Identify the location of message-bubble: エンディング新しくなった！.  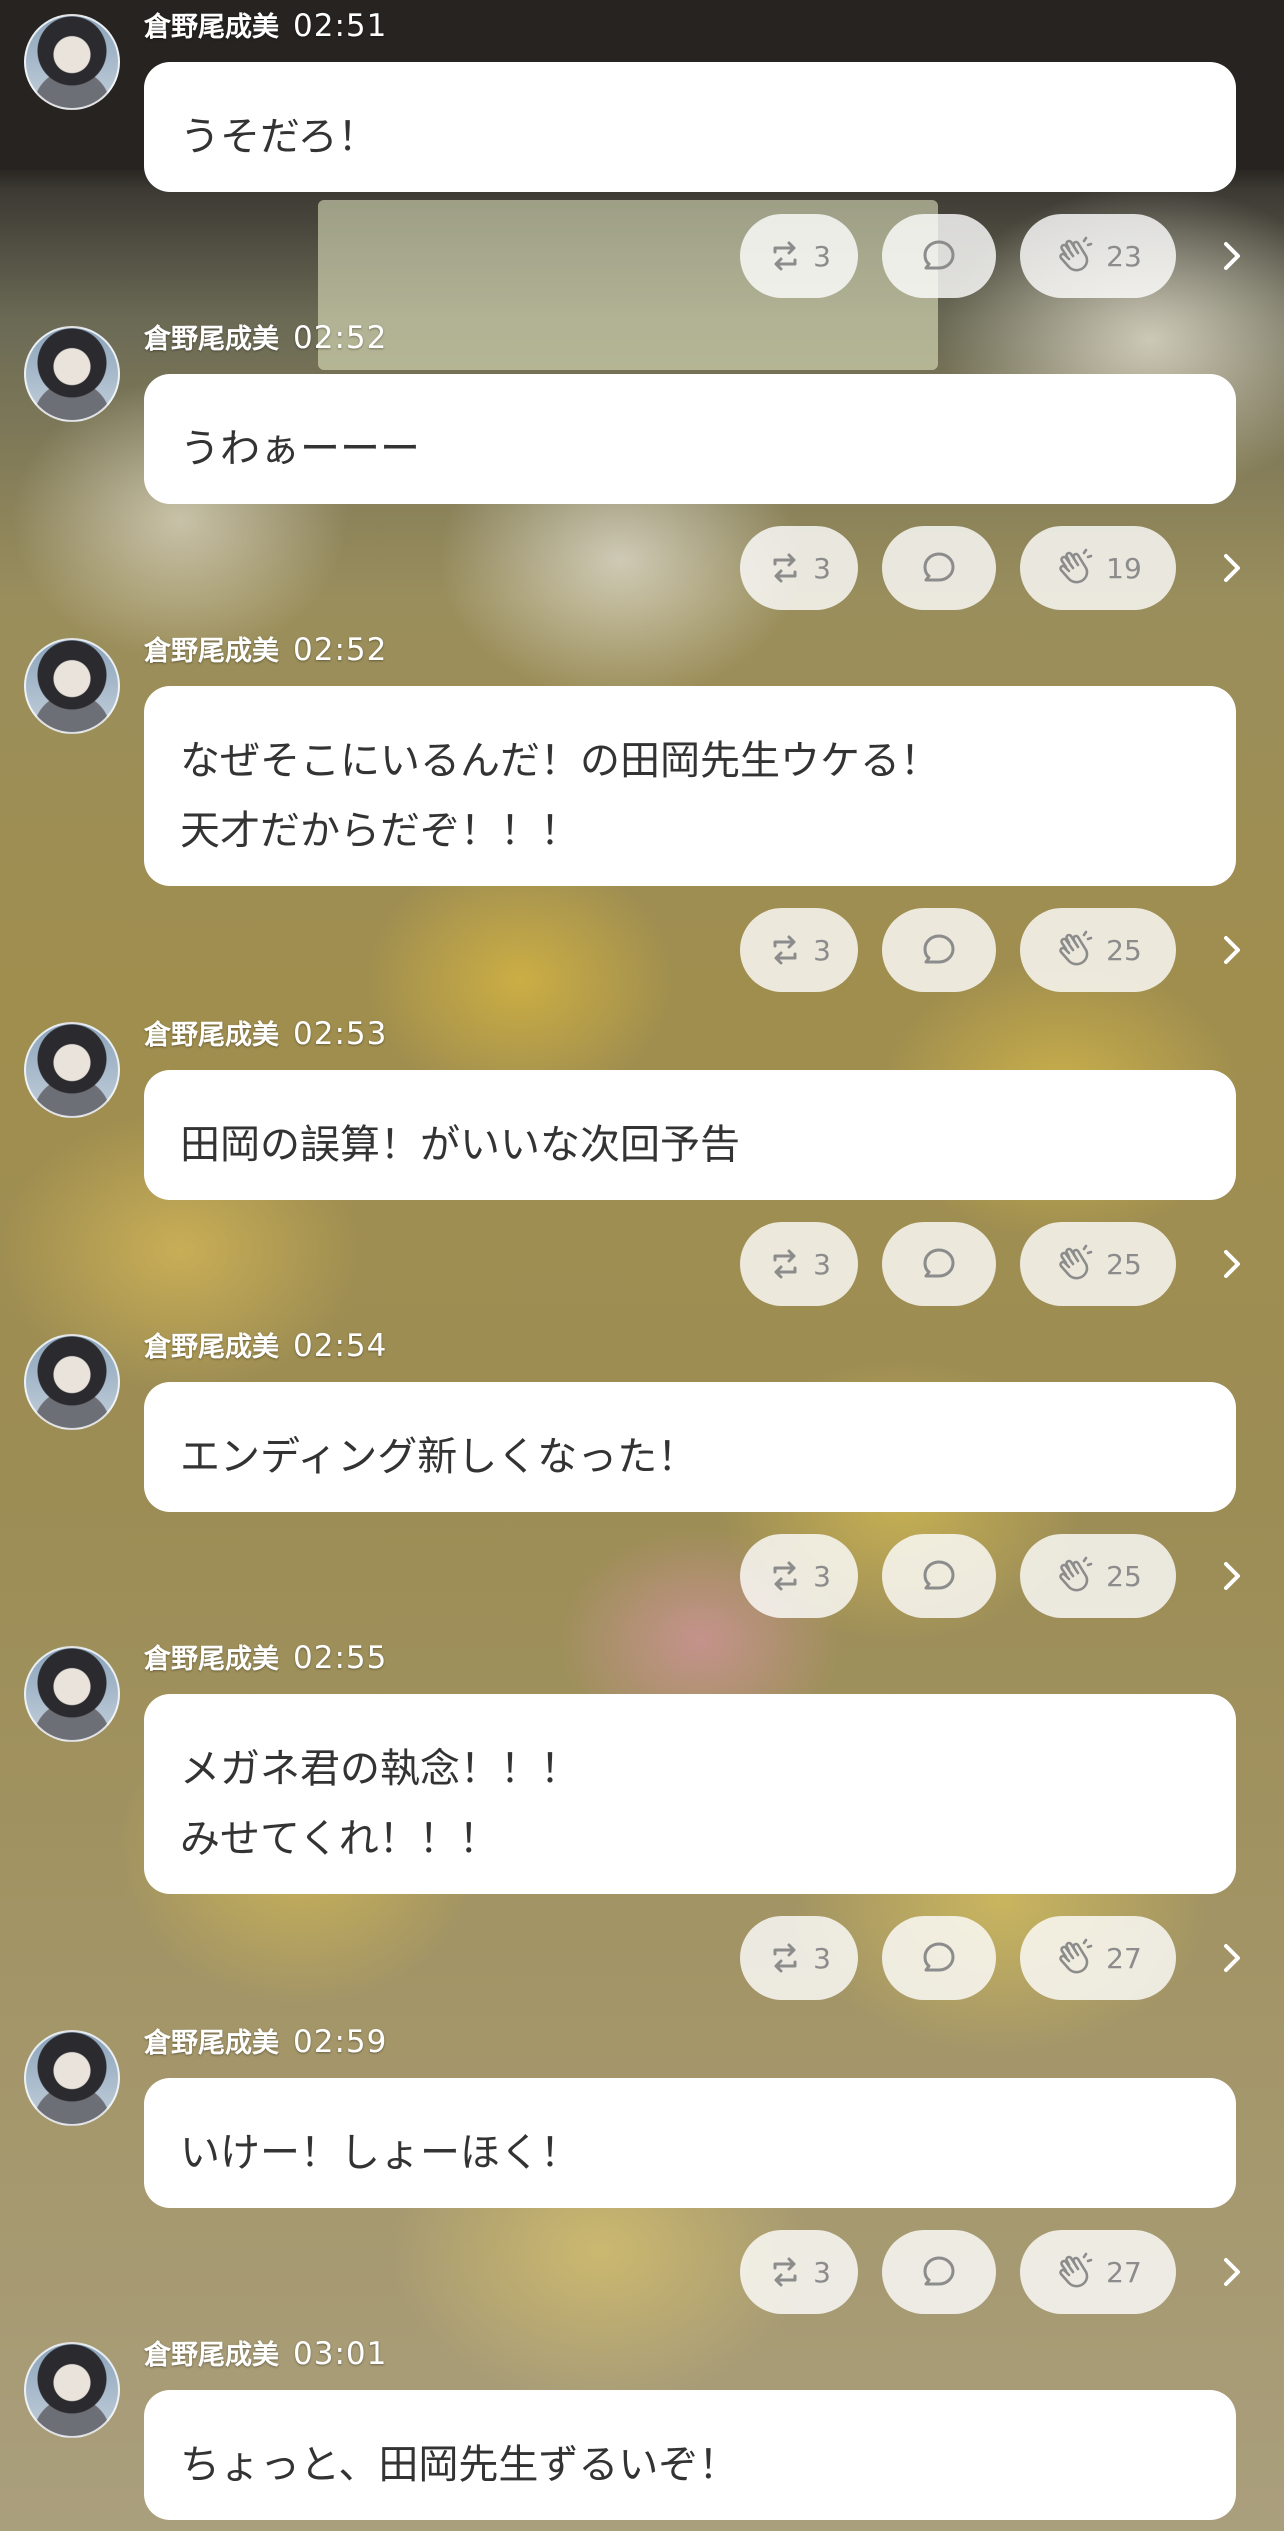
(690, 1447).